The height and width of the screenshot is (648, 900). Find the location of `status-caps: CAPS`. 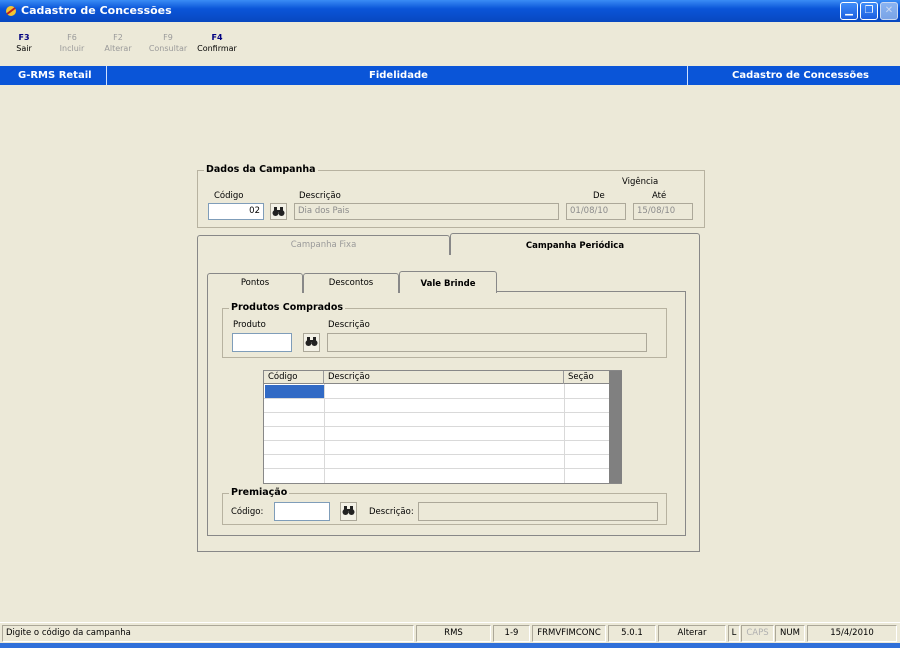

status-caps: CAPS is located at coordinates (757, 633).